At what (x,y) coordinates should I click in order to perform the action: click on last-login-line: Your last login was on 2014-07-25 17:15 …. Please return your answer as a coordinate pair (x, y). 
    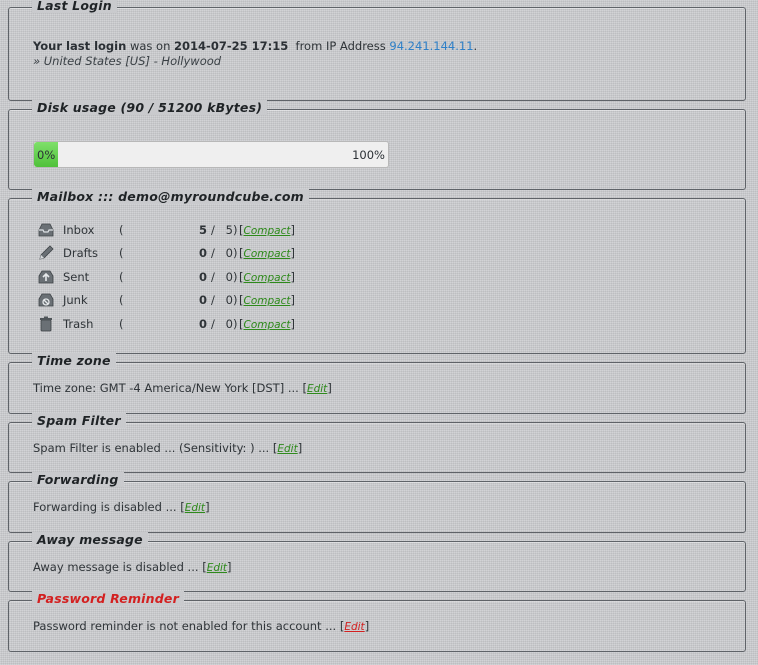
    Looking at the image, I should click on (255, 46).